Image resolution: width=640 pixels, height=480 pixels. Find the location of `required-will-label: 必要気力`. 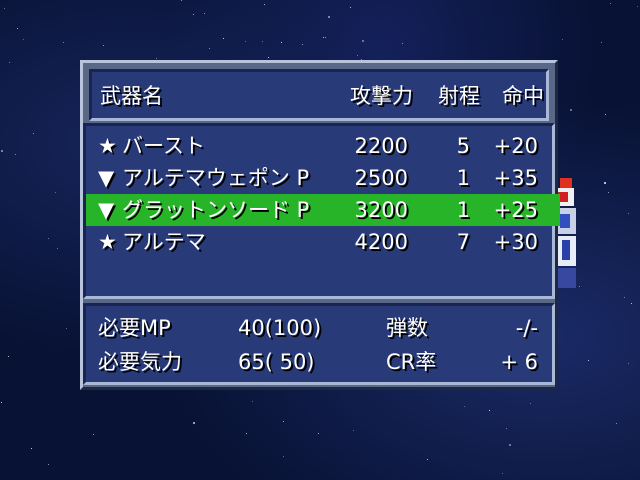

required-will-label: 必要気力 is located at coordinates (140, 362).